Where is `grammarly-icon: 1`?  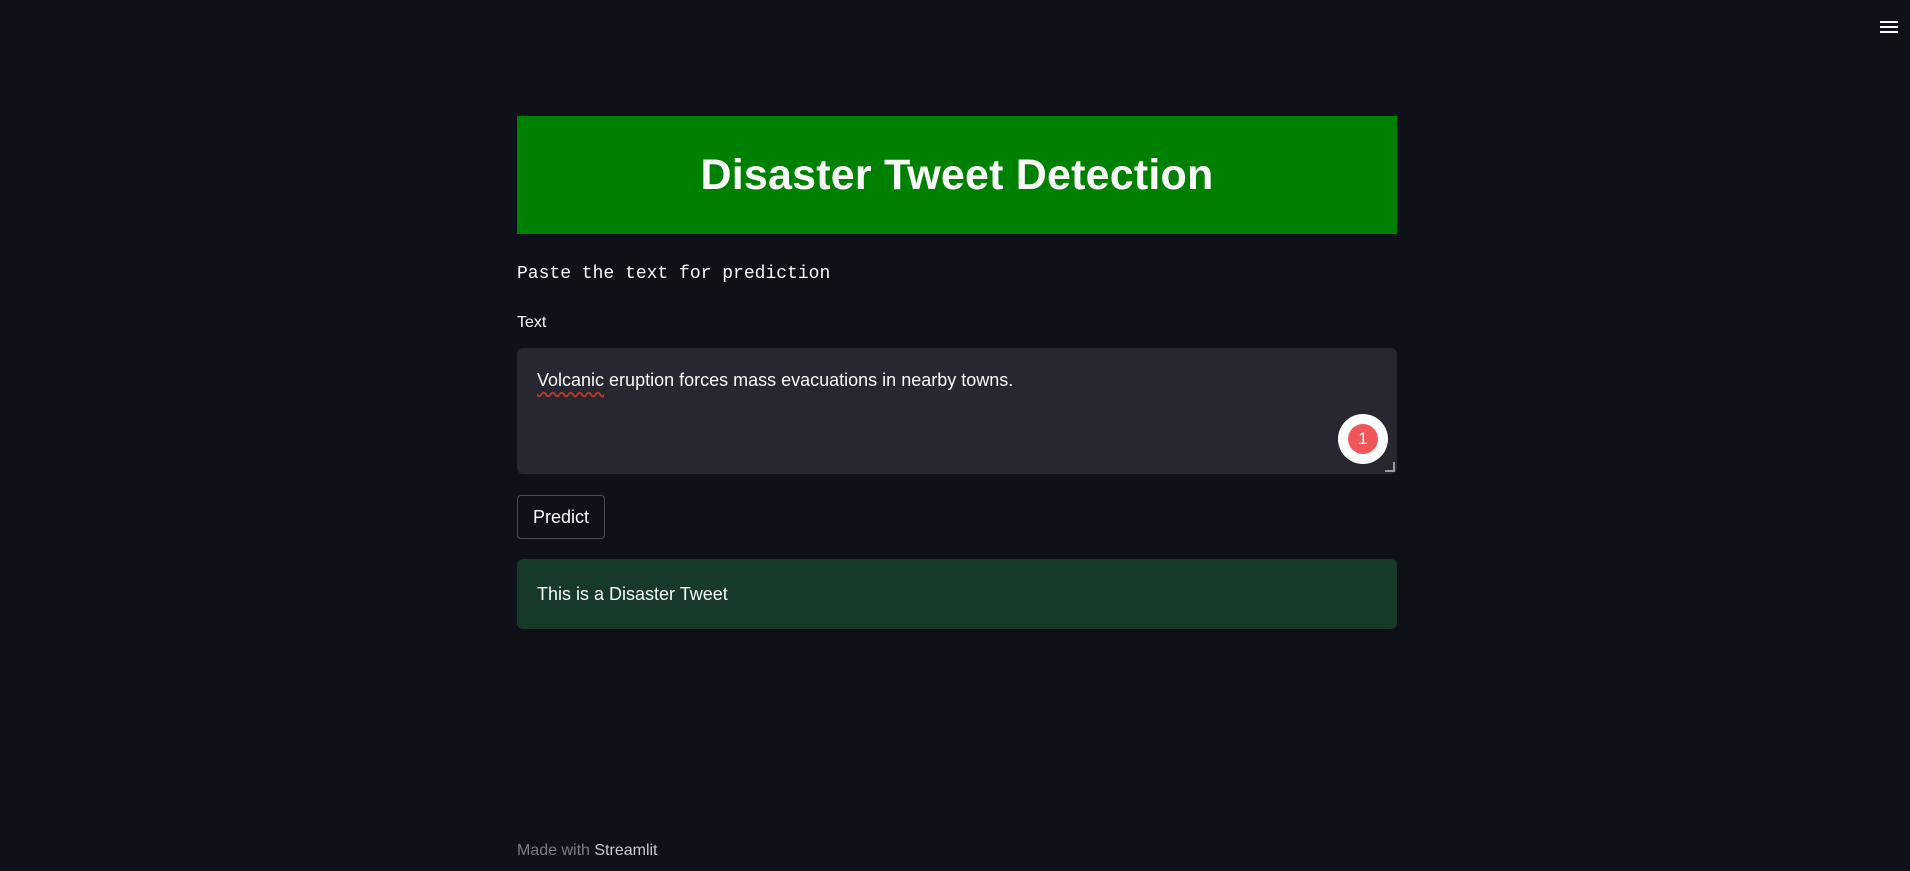
grammarly-icon: 1 is located at coordinates (1363, 439).